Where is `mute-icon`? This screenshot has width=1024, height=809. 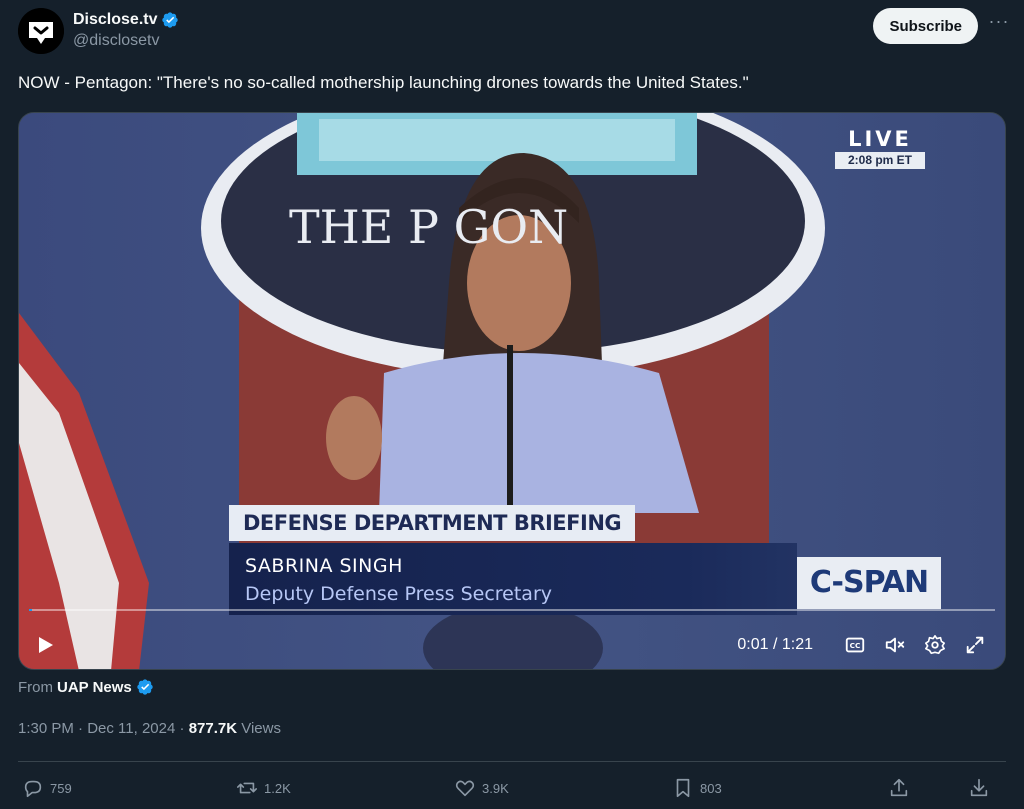
mute-icon is located at coordinates (895, 645).